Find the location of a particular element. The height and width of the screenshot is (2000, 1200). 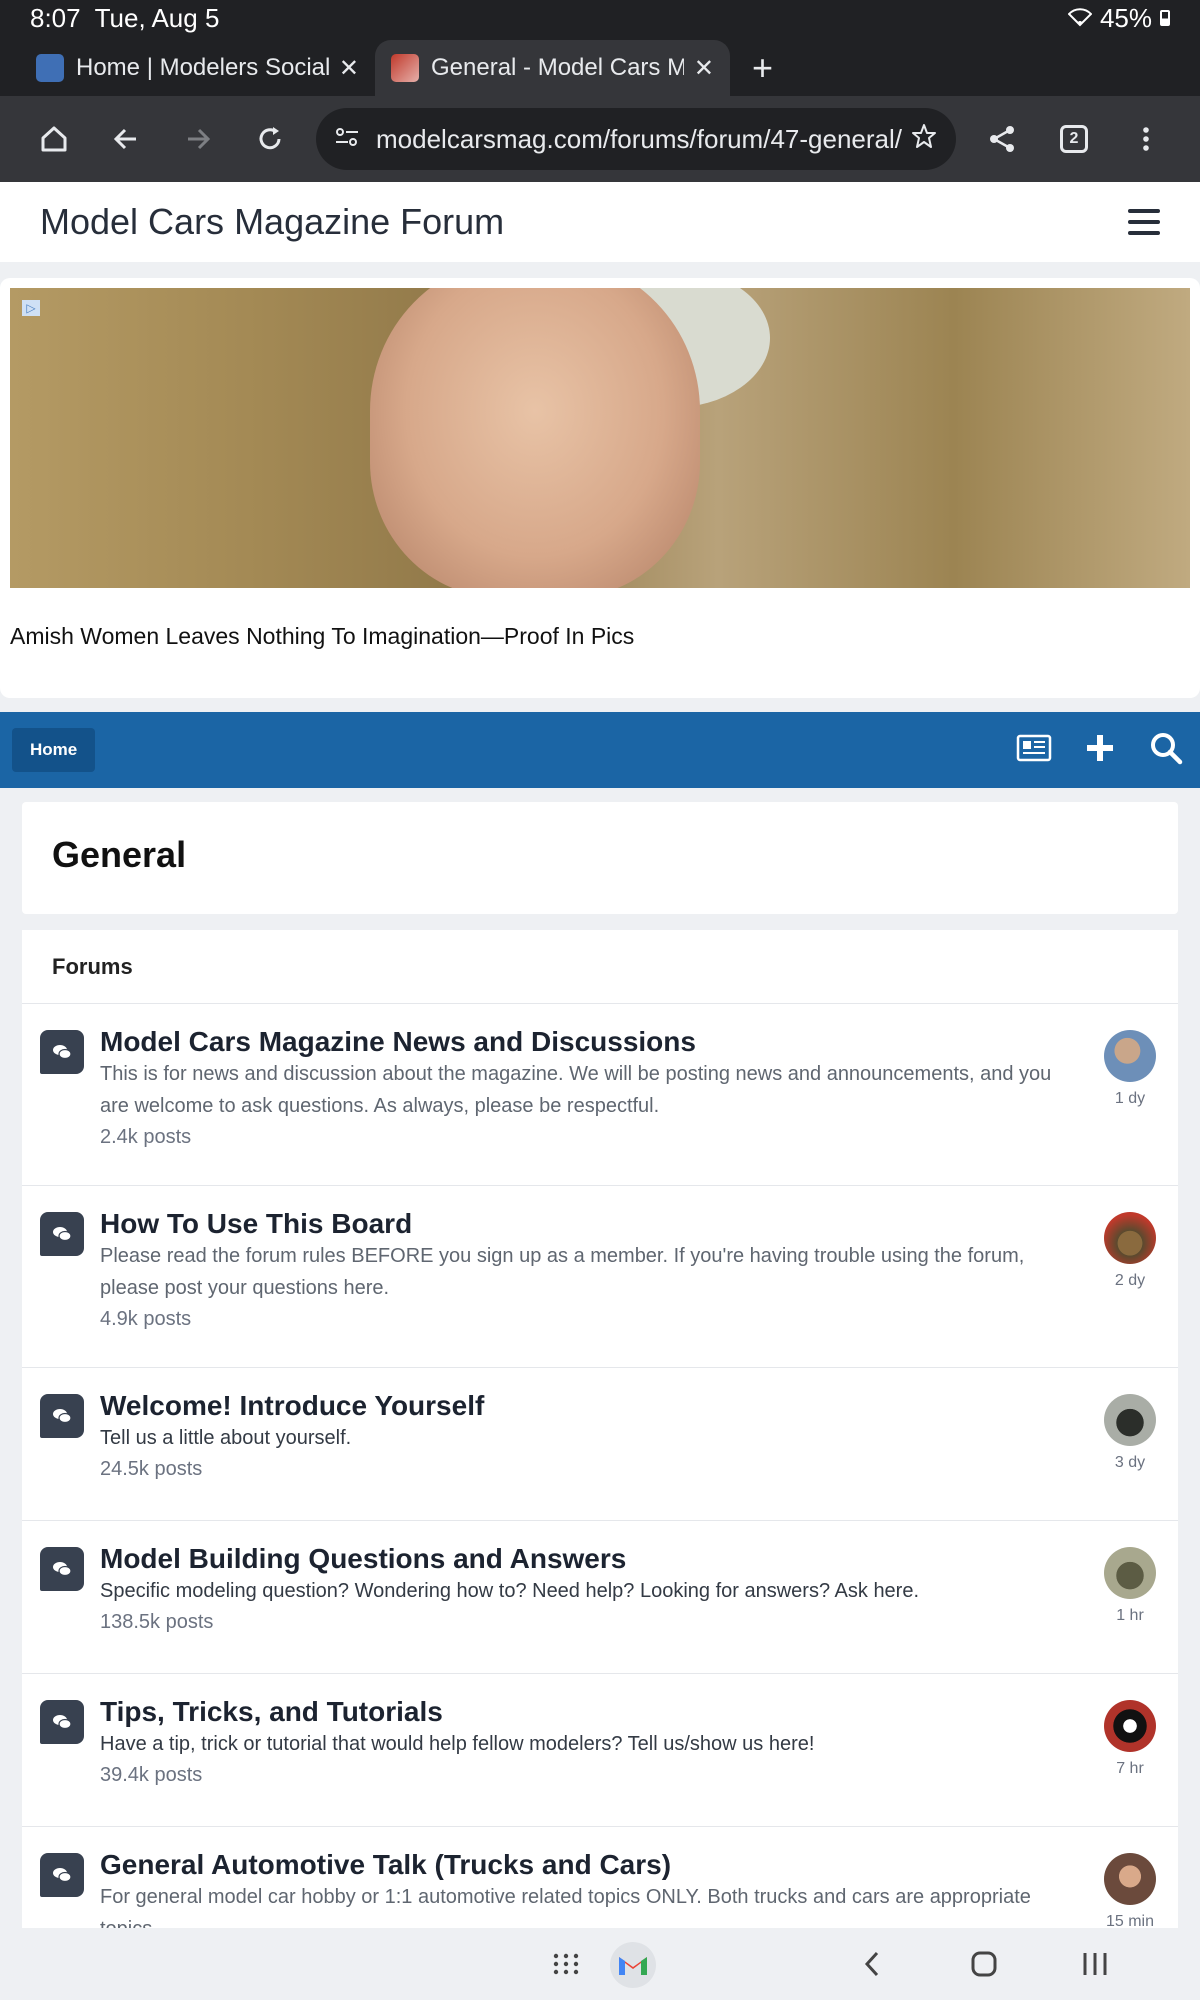

reload-icon is located at coordinates (270, 139).